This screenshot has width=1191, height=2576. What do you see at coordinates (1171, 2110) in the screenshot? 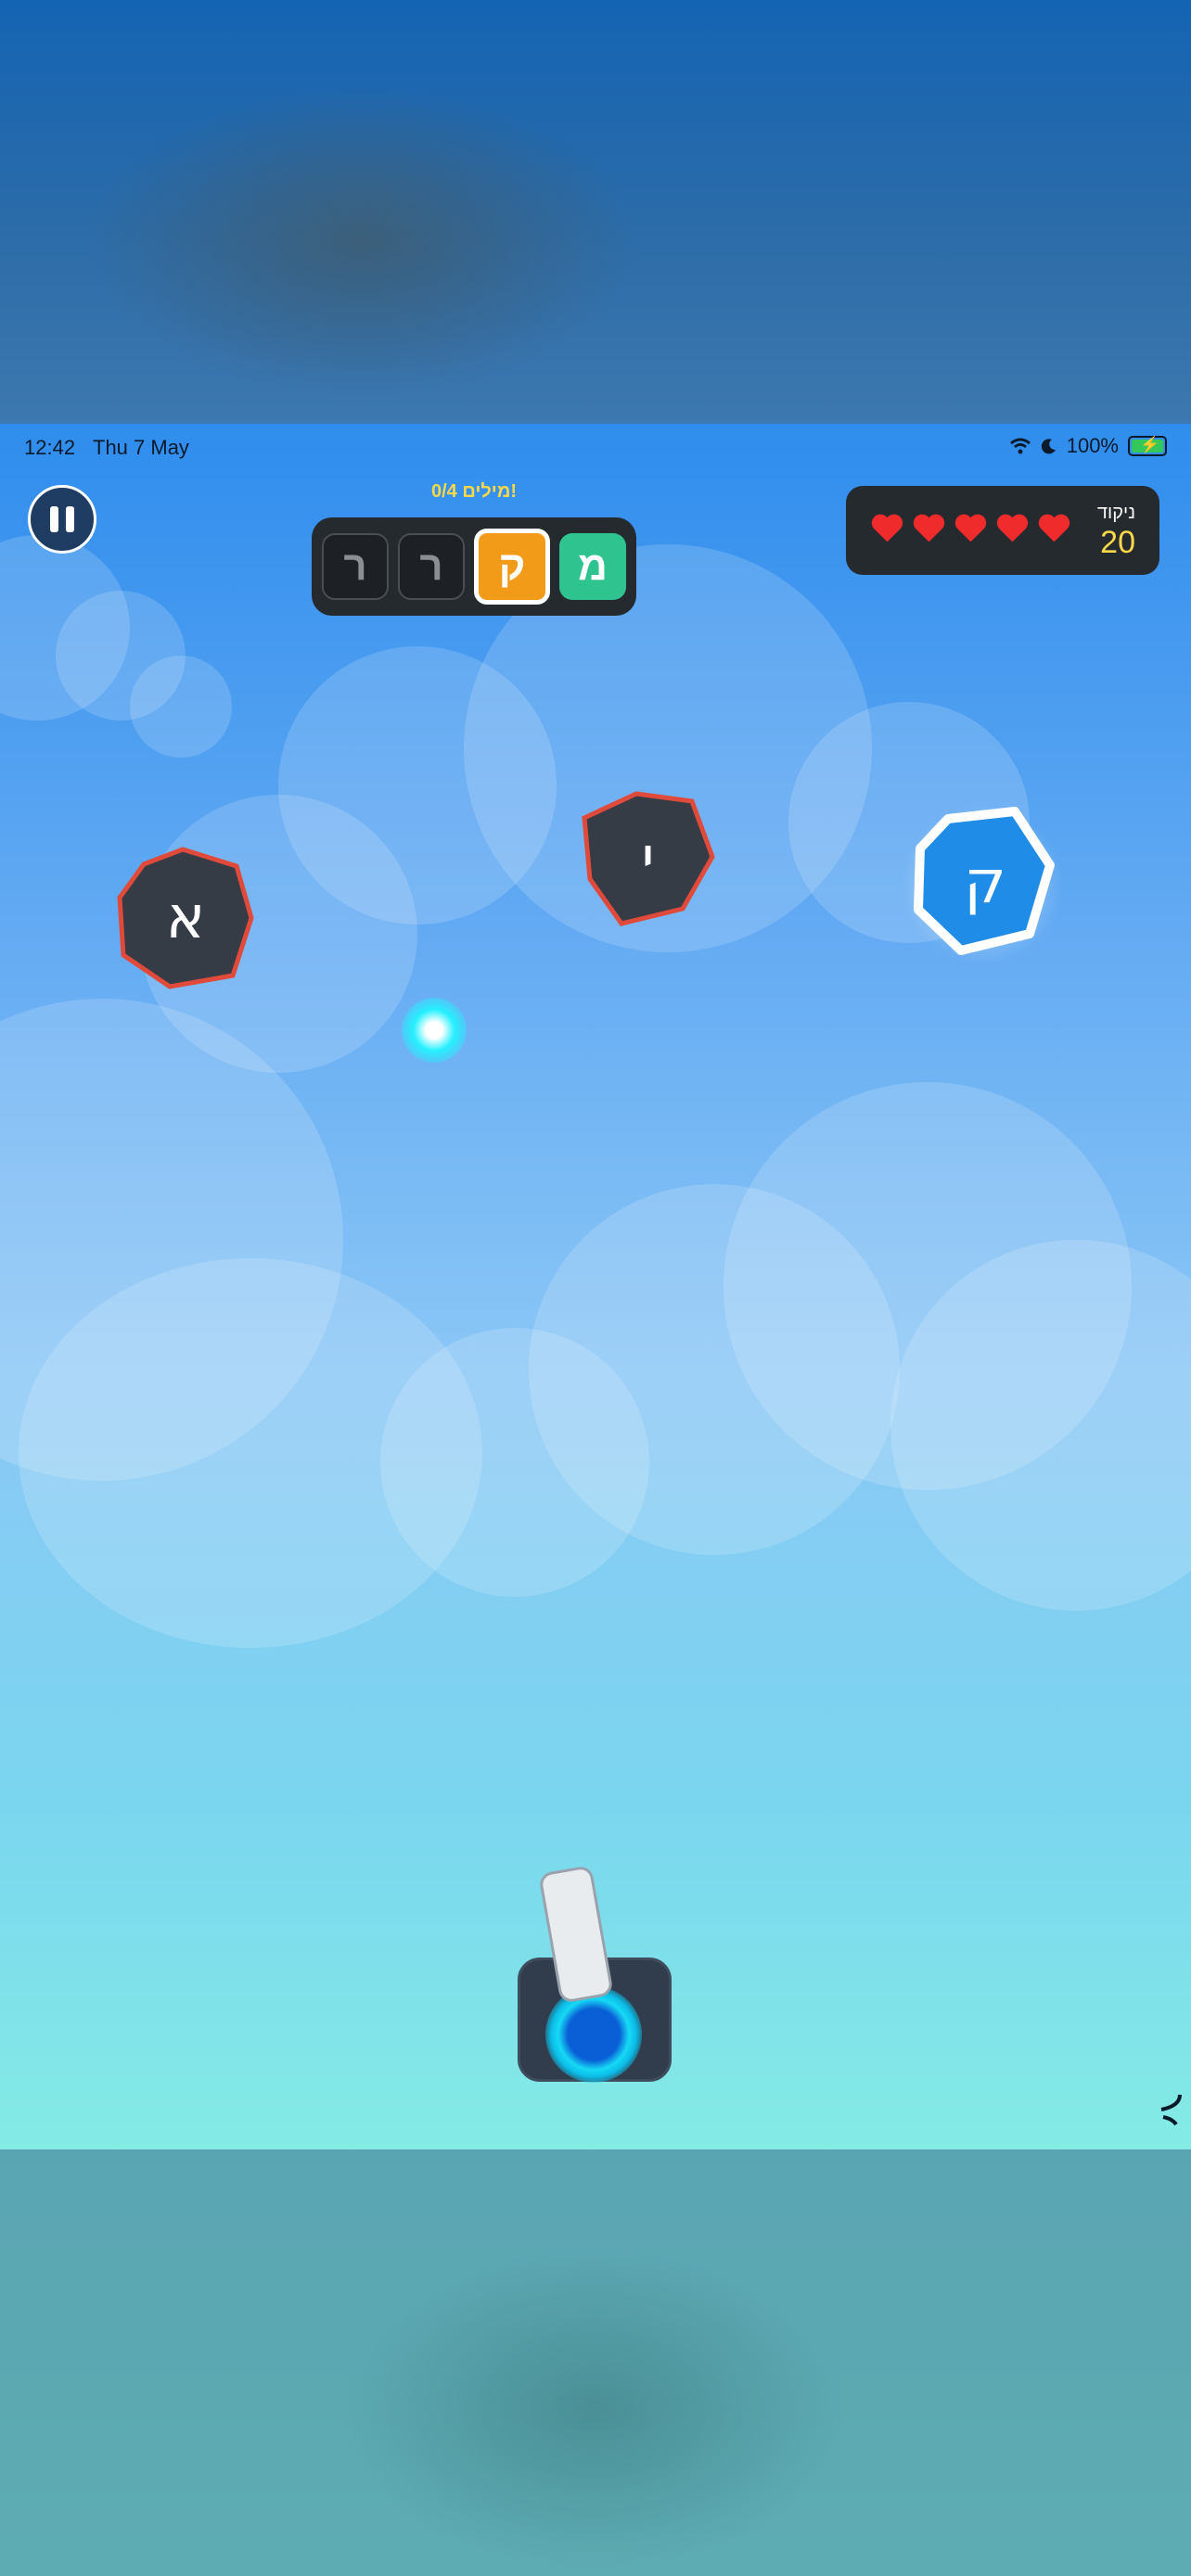
I see `corner-mark` at bounding box center [1171, 2110].